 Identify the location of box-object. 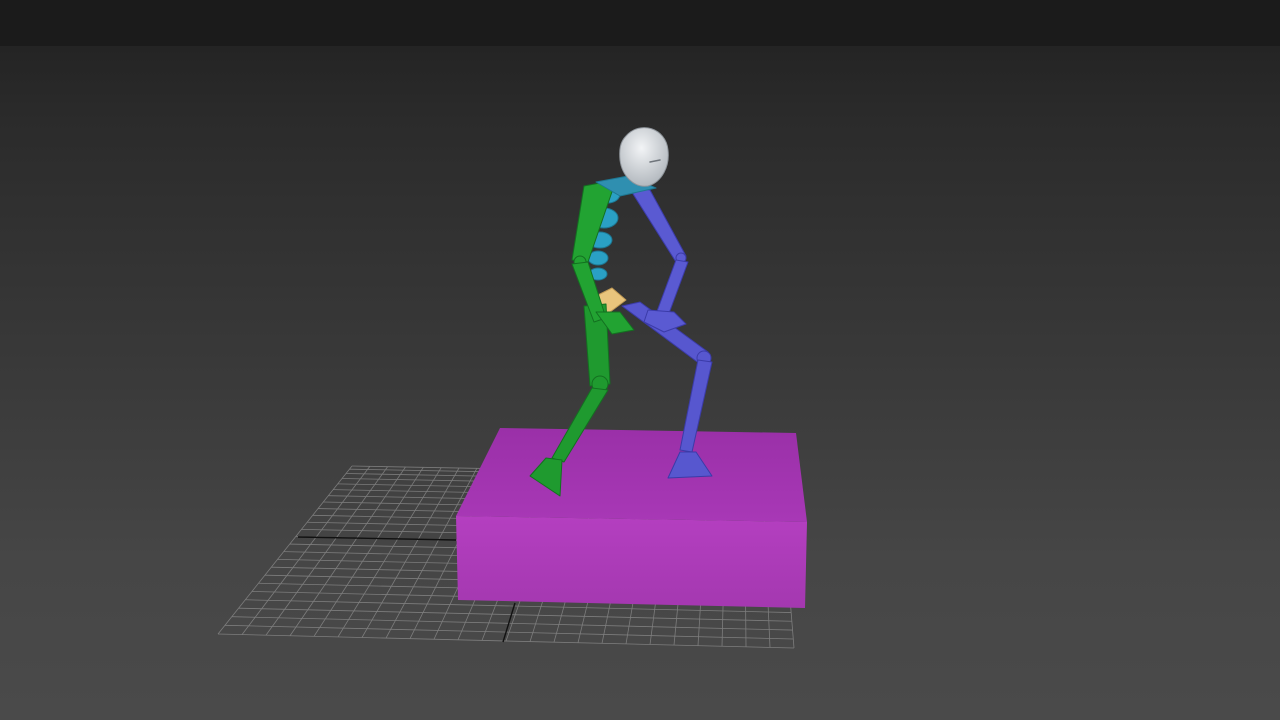
(631, 518).